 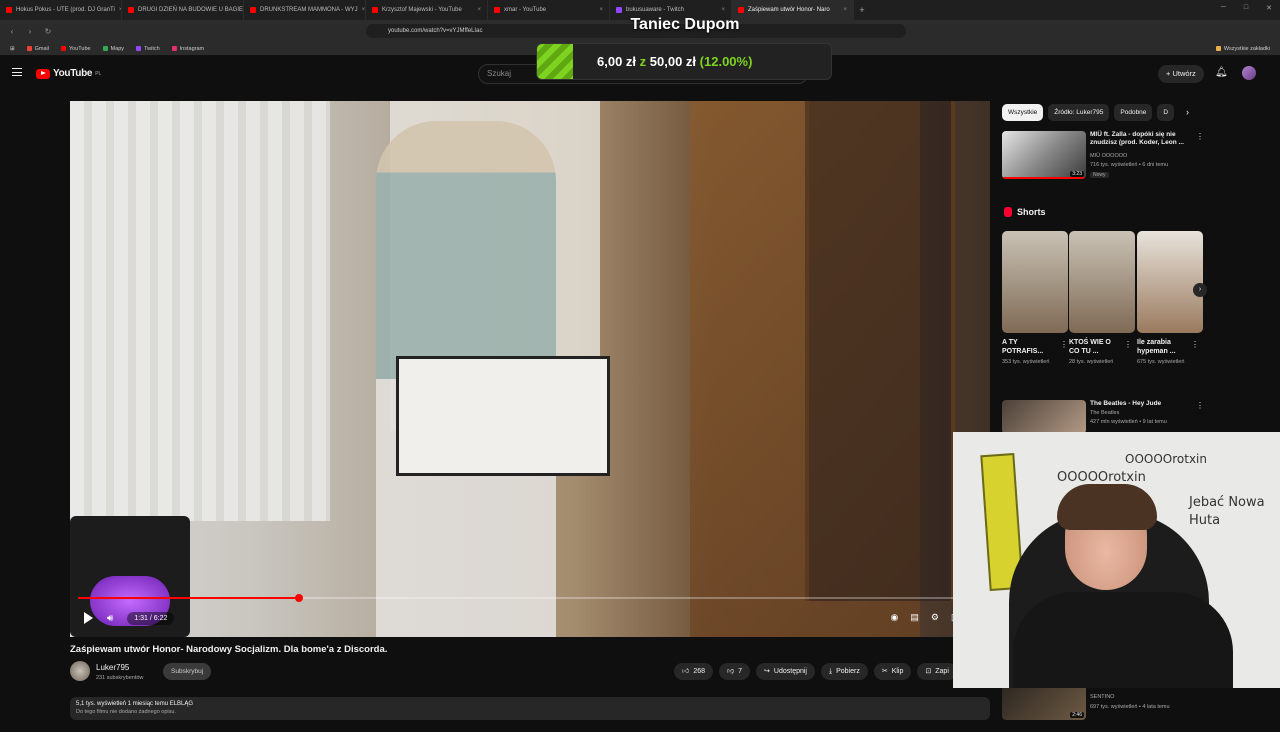 I want to click on reload-icon: ↻, so click(x=48, y=31).